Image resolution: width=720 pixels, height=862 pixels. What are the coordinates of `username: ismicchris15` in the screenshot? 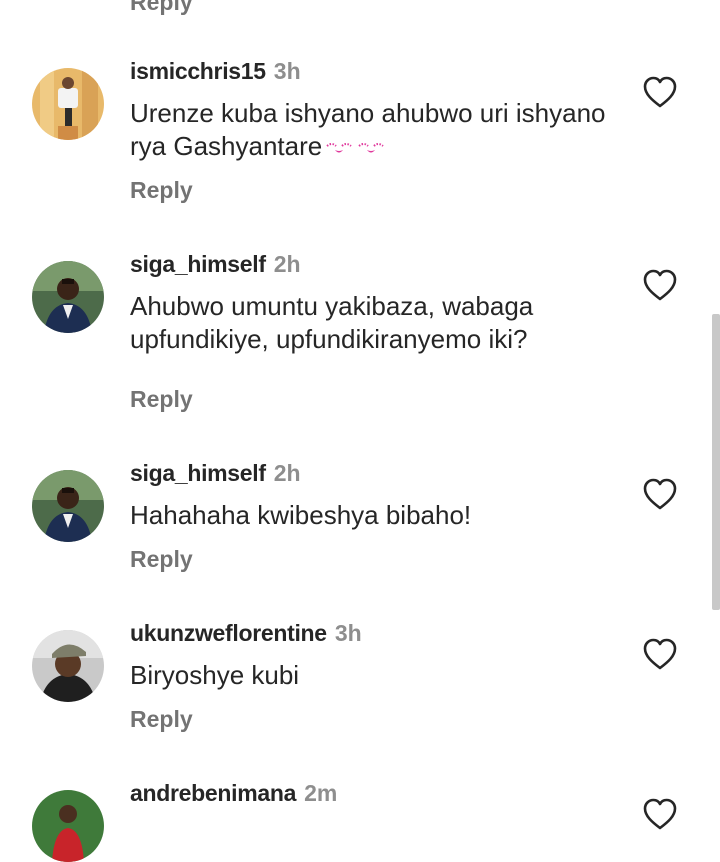 It's located at (198, 71).